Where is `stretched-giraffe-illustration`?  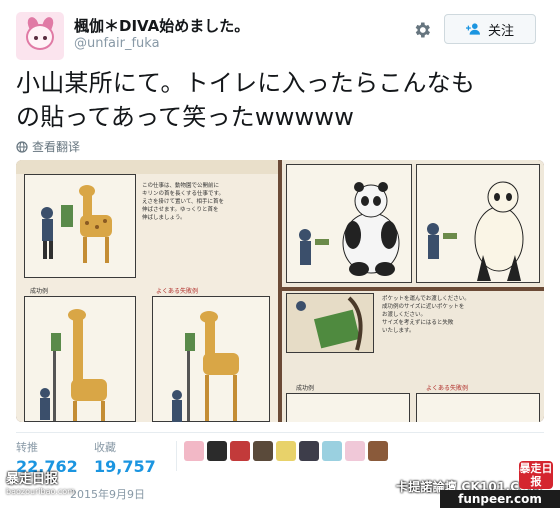 stretched-giraffe-illustration is located at coordinates (205, 366).